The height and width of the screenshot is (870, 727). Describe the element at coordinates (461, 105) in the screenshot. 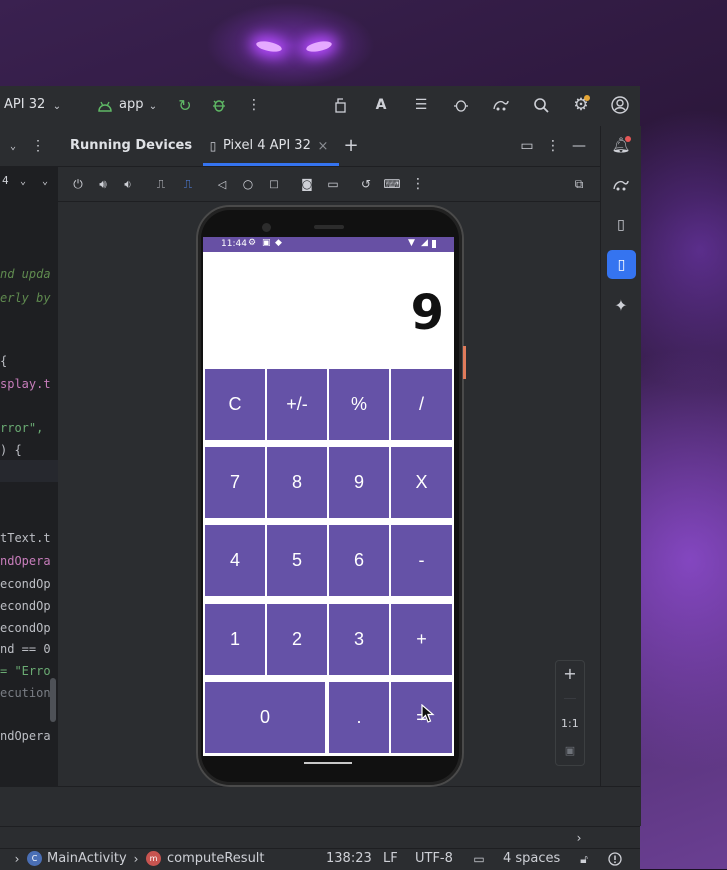

I see `app-inspection-icon` at that location.